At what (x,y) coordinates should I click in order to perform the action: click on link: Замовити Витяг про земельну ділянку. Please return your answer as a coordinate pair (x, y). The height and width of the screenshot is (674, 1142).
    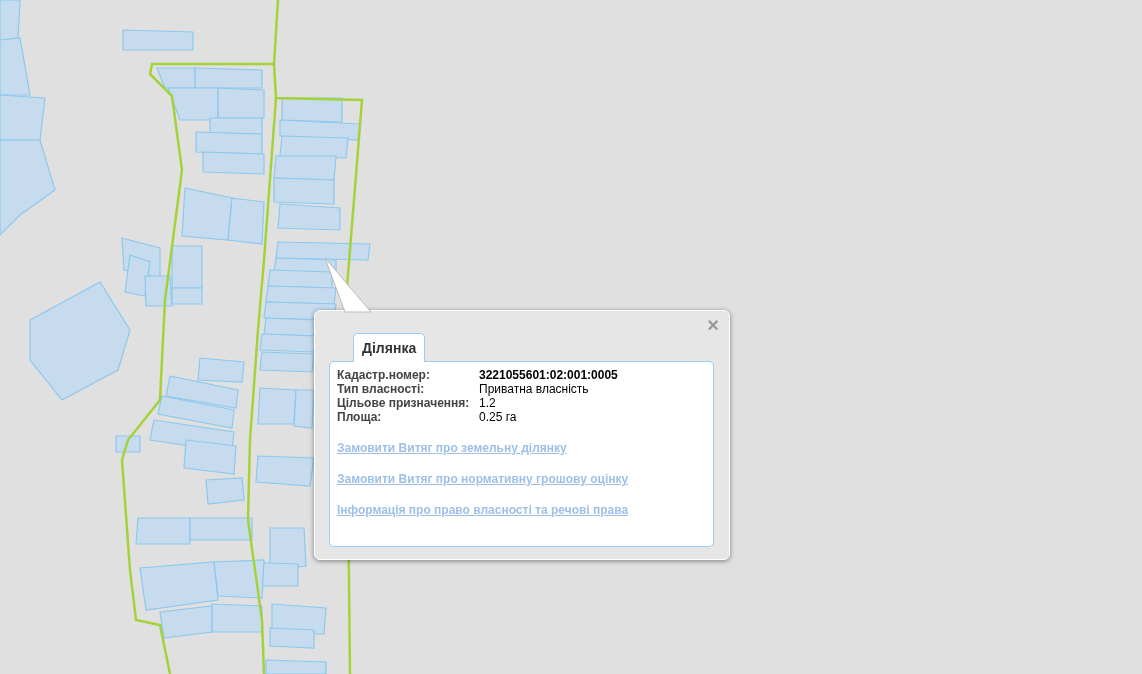
    Looking at the image, I should click on (452, 448).